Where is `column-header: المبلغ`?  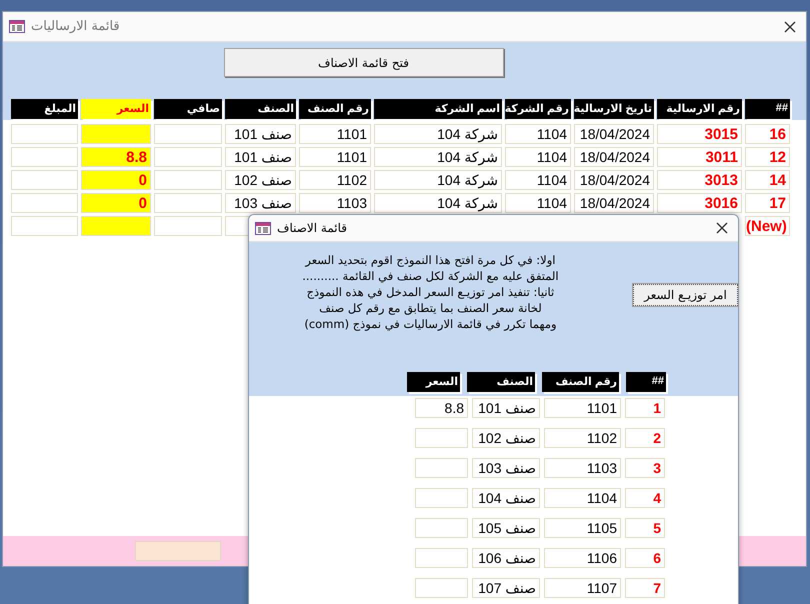 column-header: المبلغ is located at coordinates (44, 109).